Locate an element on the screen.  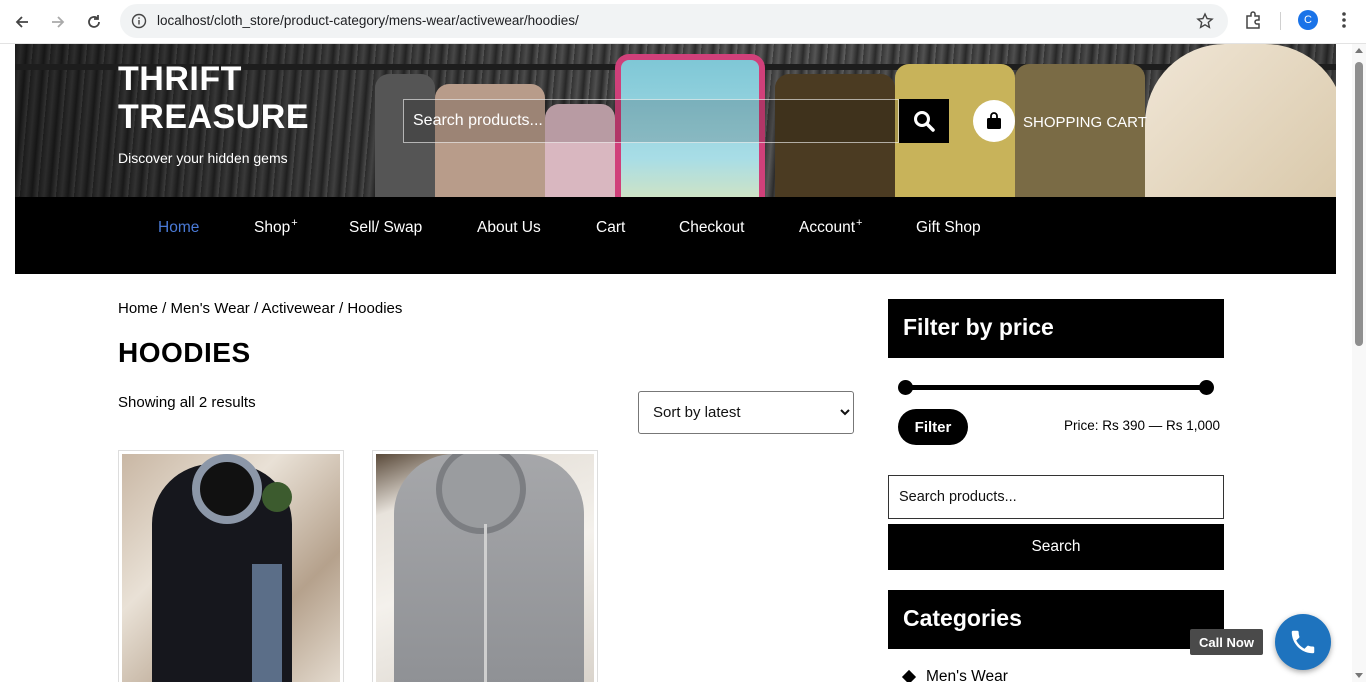
category-item: Men's Wear is located at coordinates (954, 675).